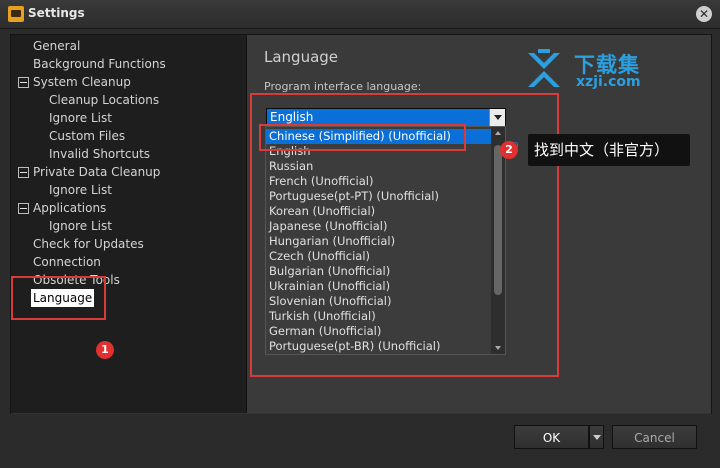 The height and width of the screenshot is (468, 720). What do you see at coordinates (378, 331) in the screenshot?
I see `language-option: German (Unofficial)` at bounding box center [378, 331].